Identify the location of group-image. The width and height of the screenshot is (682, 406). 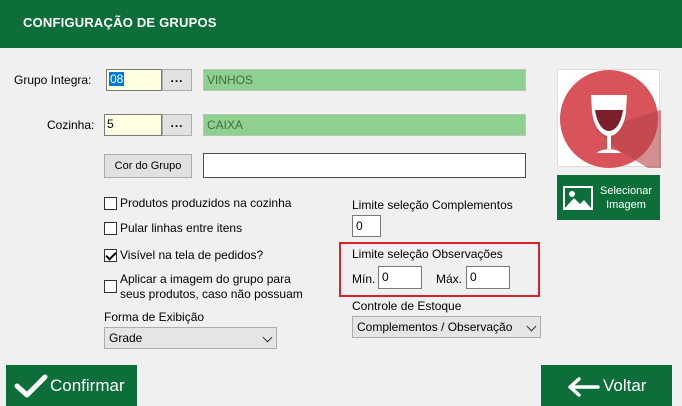
(609, 118).